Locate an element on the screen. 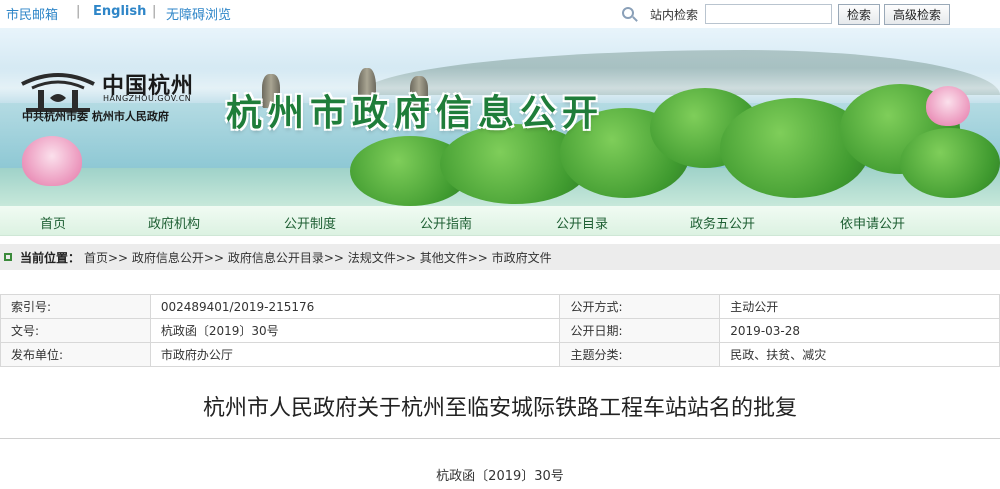 The width and height of the screenshot is (1000, 489). lotus-leaf is located at coordinates (950, 163).